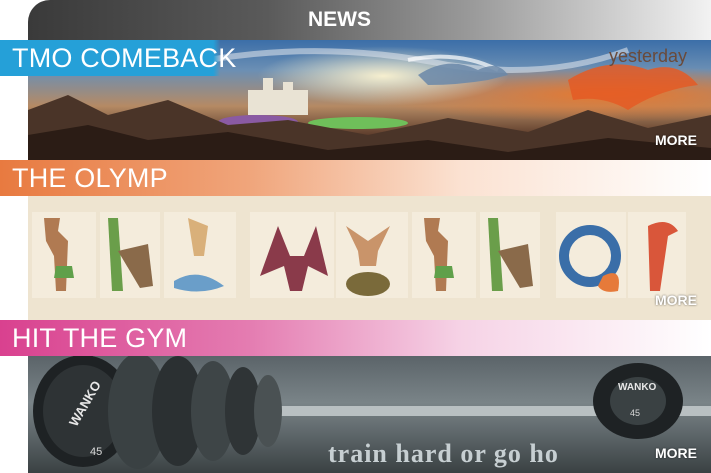 Image resolution: width=711 pixels, height=473 pixels. What do you see at coordinates (676, 453) in the screenshot?
I see `more-link-hit-the-gym: MORE` at bounding box center [676, 453].